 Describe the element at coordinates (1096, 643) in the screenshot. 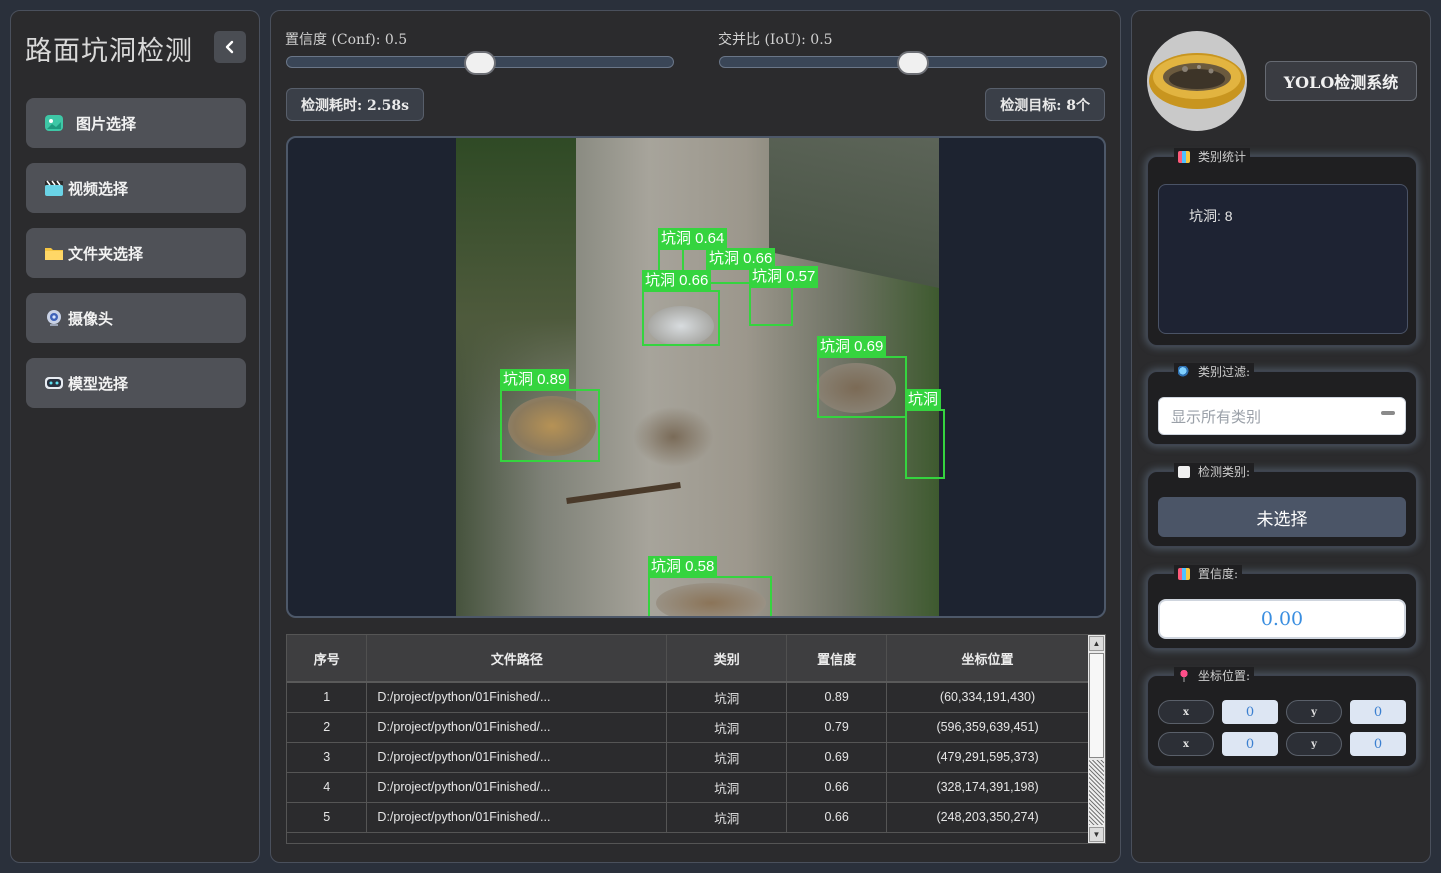

I see `scroll-up-icon: ▲` at that location.